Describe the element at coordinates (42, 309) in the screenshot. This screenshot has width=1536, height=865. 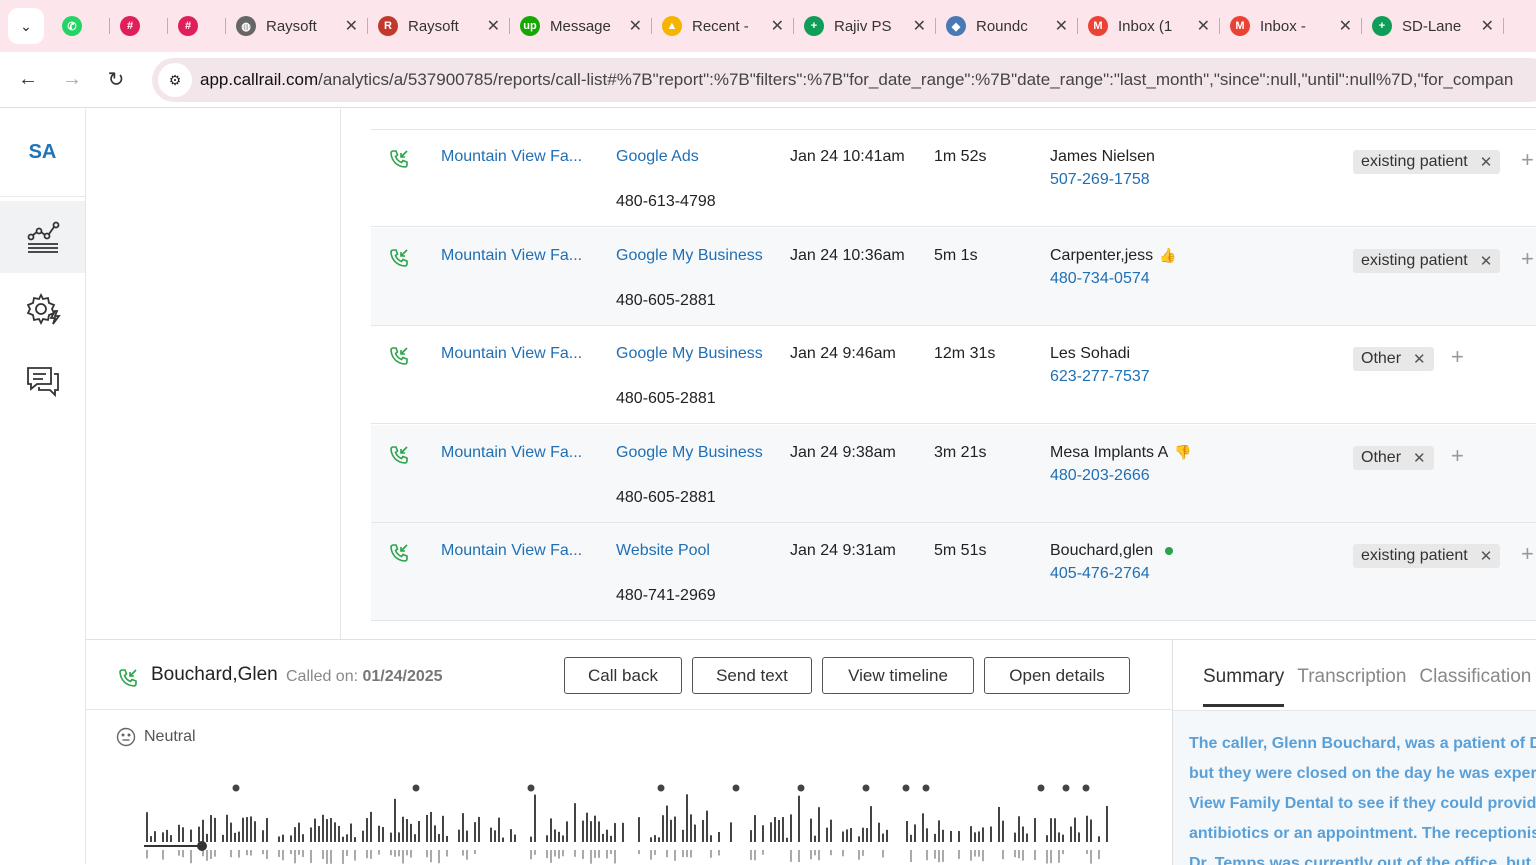
I see `rail-item-settings` at that location.